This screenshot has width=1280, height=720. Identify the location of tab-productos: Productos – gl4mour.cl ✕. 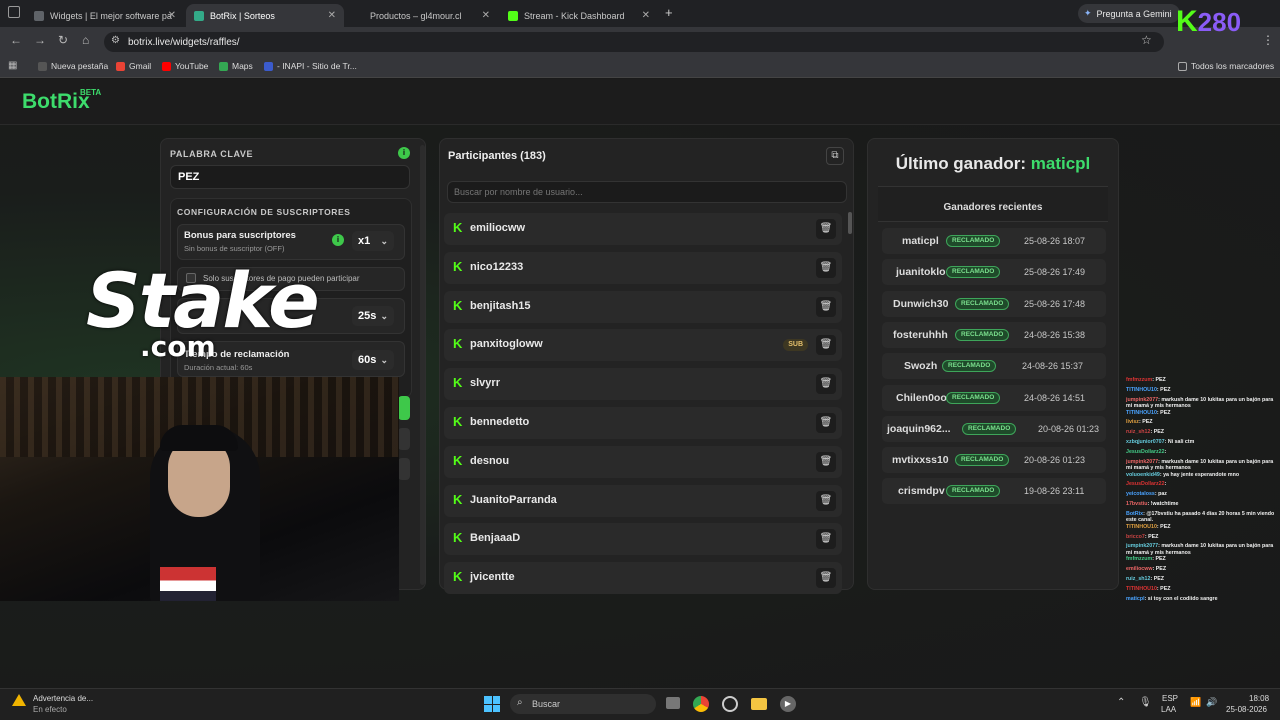
(422, 15).